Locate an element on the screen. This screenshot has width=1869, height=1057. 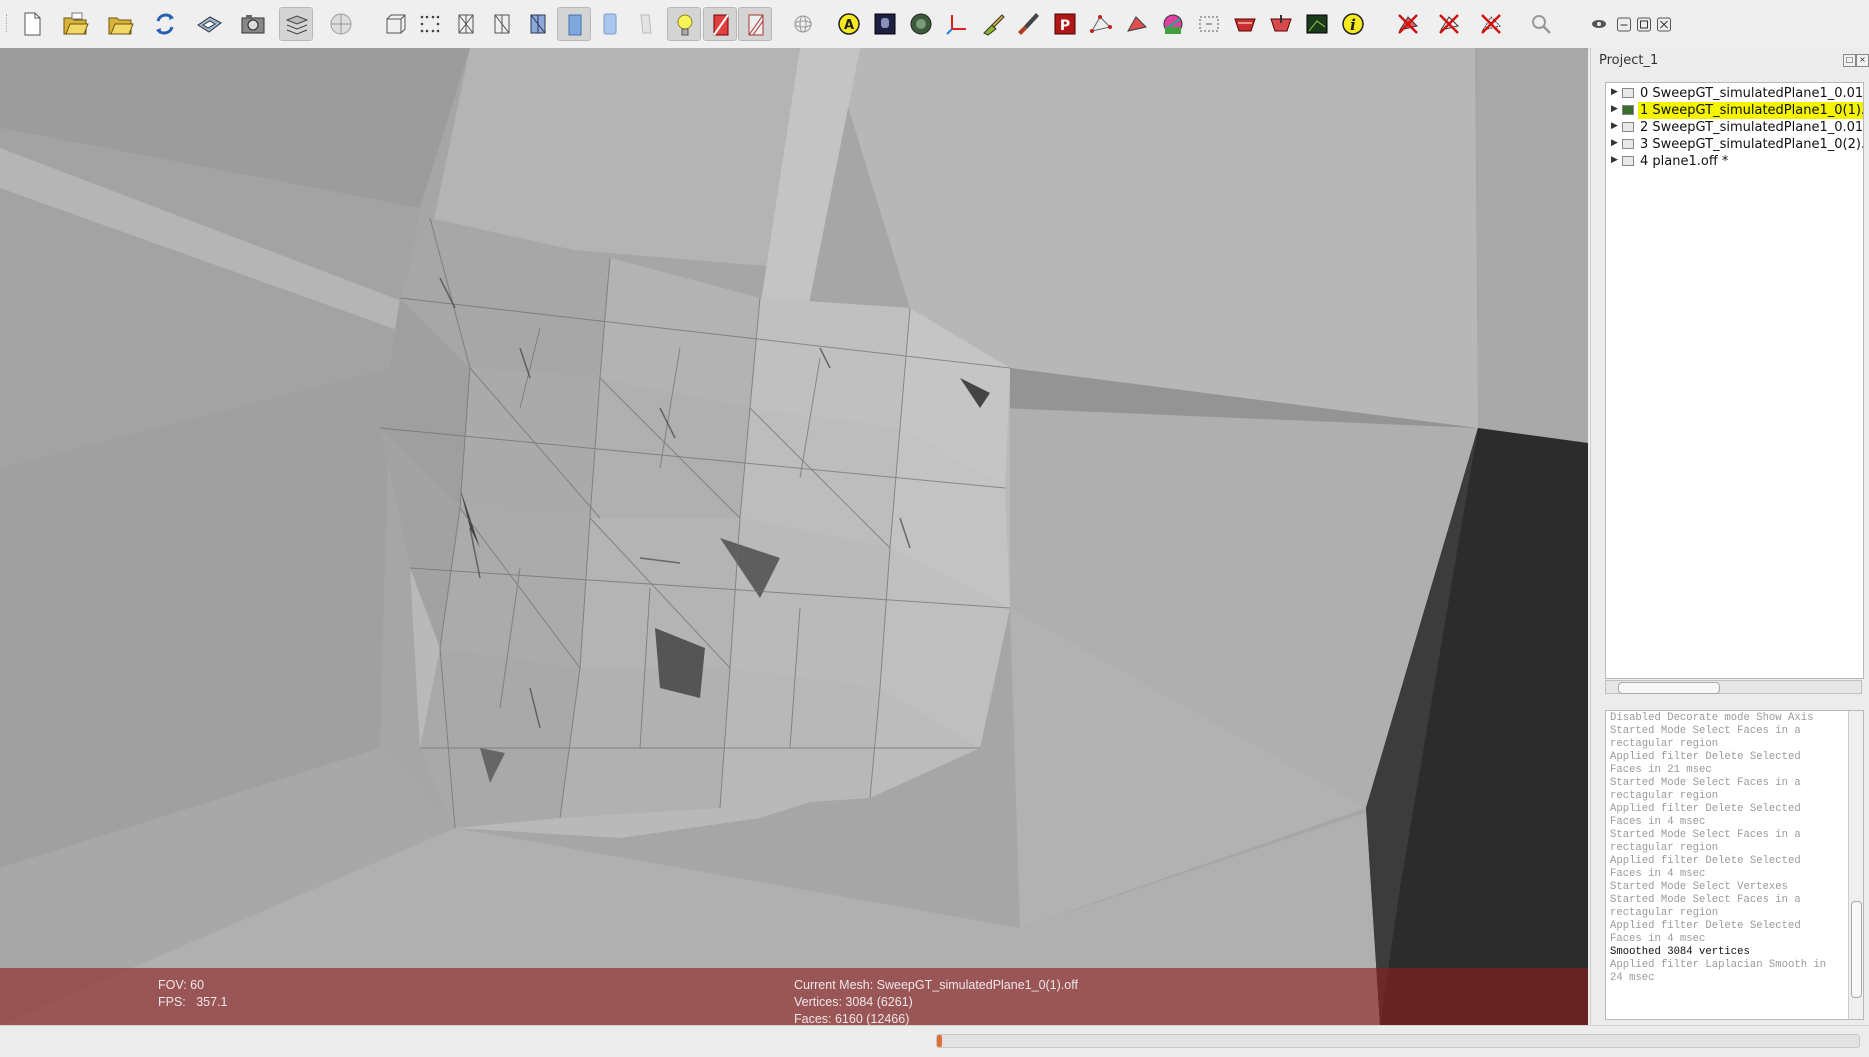
hidden-lines-icon is located at coordinates (502, 24).